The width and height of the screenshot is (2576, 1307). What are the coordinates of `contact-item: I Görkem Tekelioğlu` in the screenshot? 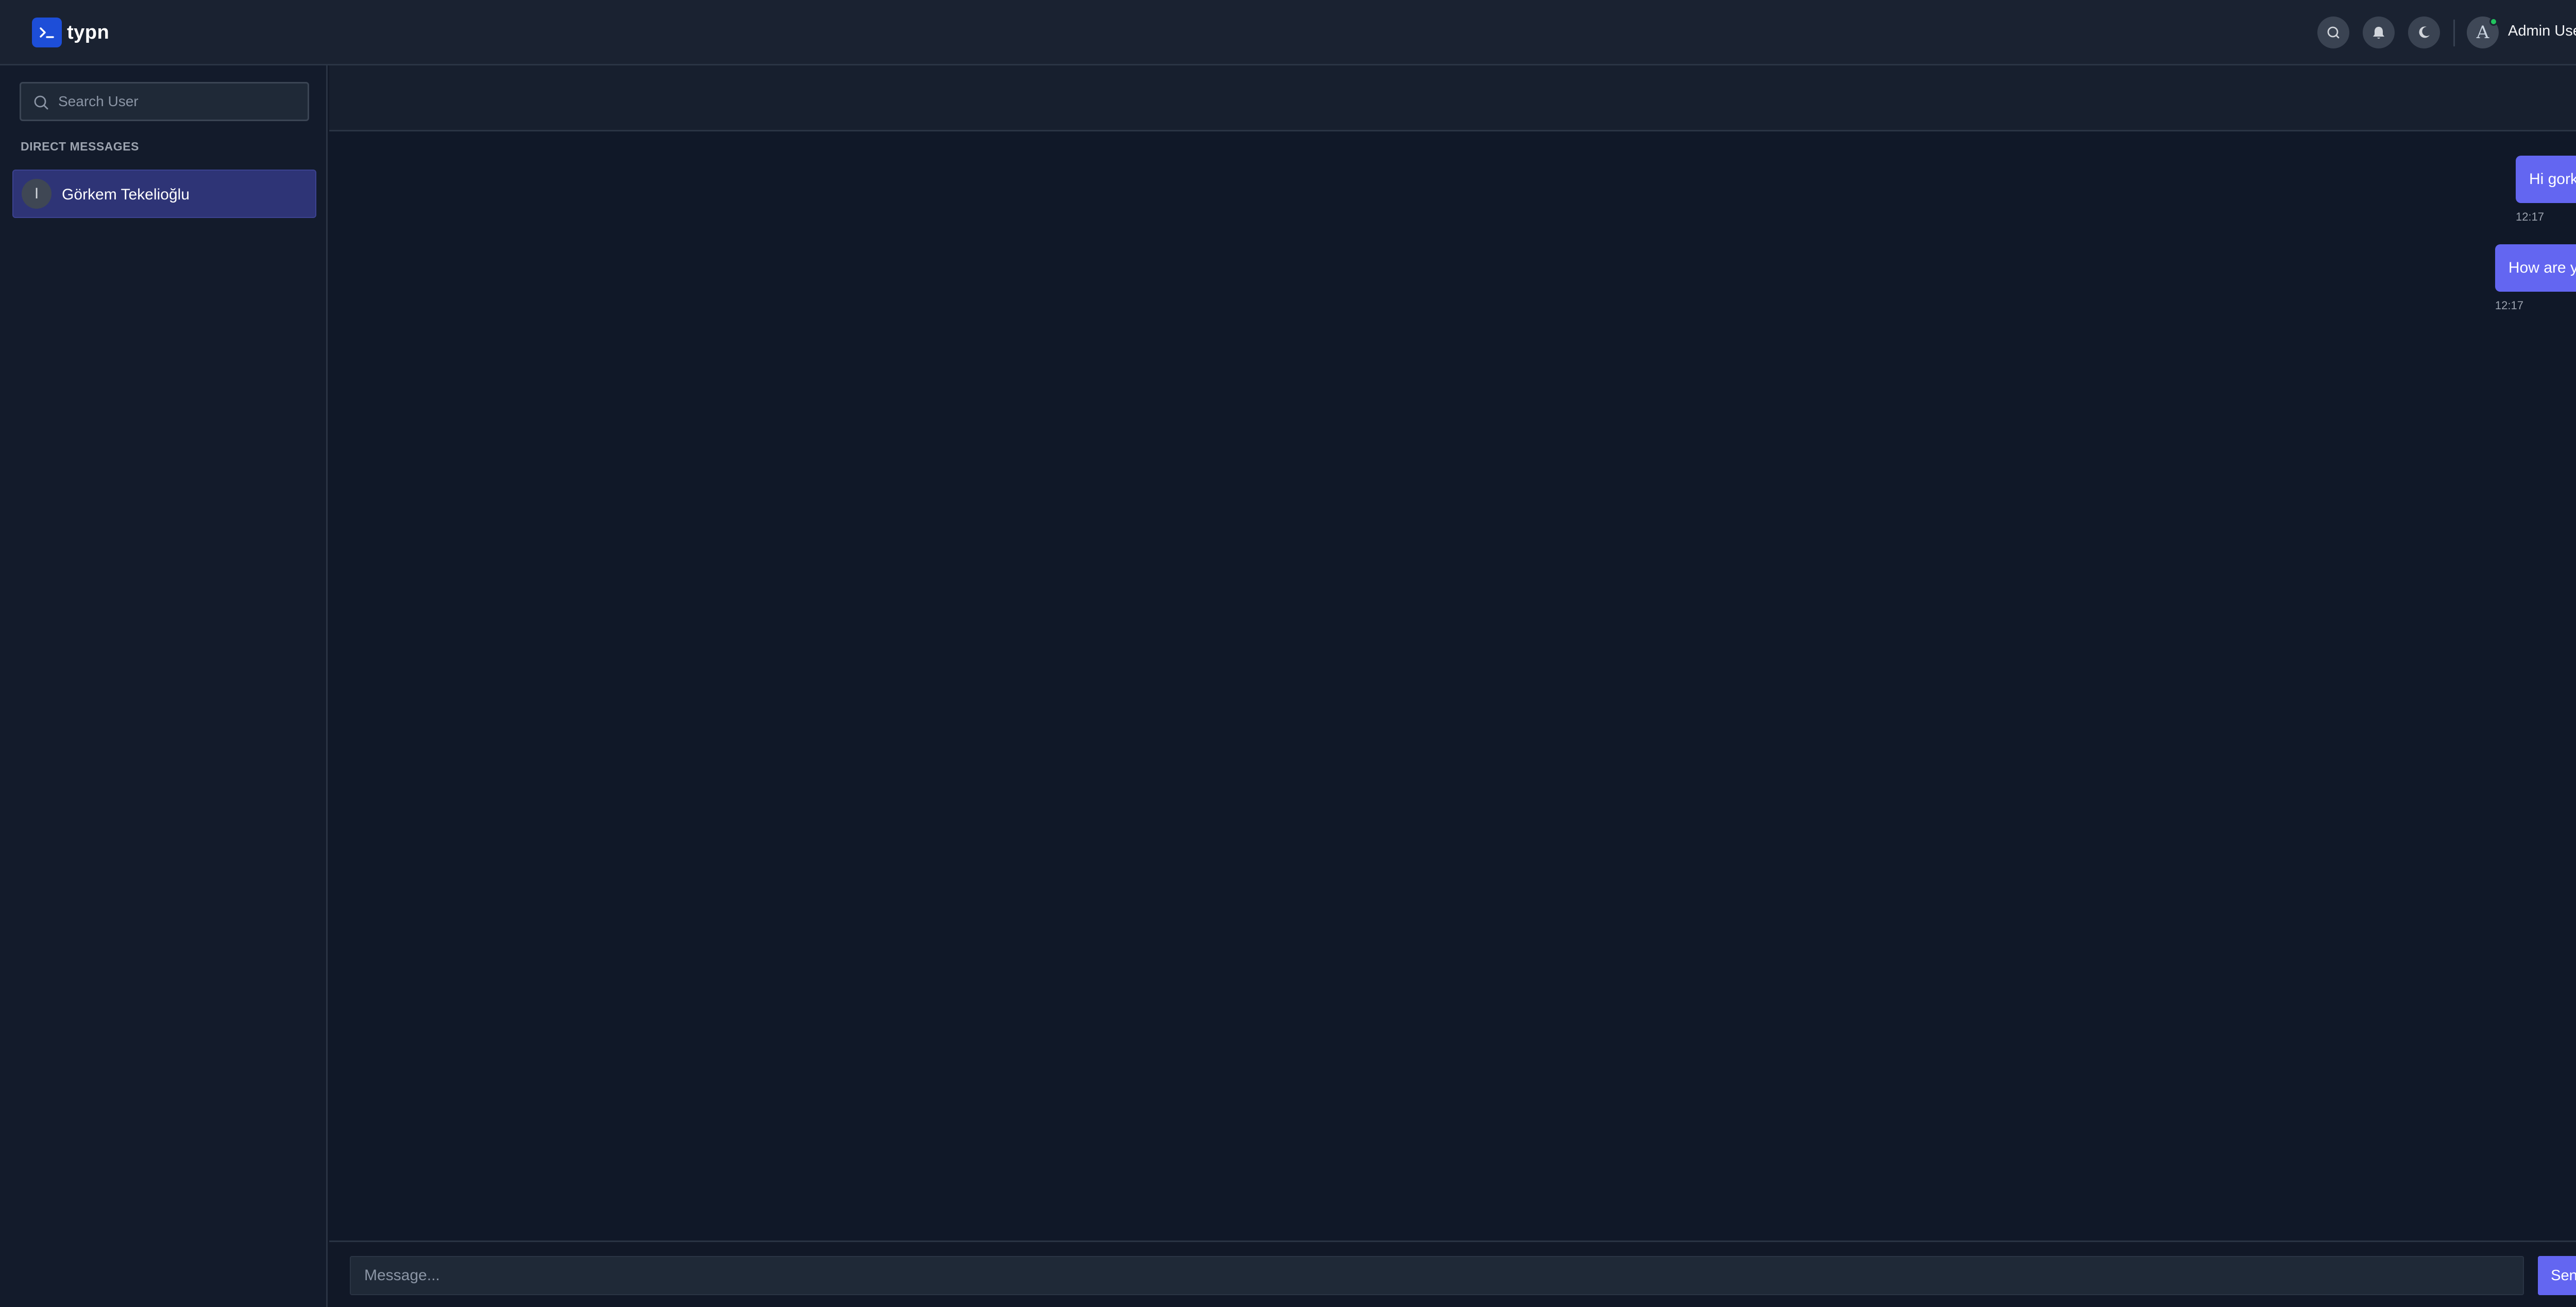 It's located at (164, 194).